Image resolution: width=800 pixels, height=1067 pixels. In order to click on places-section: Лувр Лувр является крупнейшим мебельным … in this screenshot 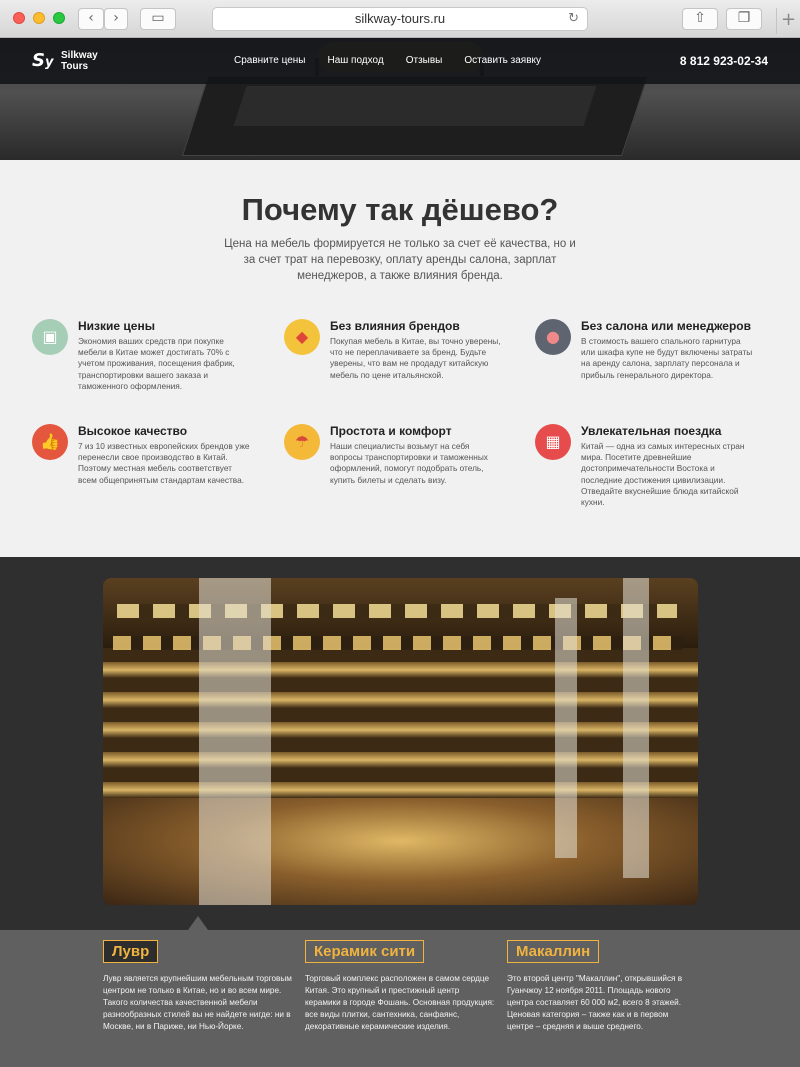, I will do `click(400, 998)`.